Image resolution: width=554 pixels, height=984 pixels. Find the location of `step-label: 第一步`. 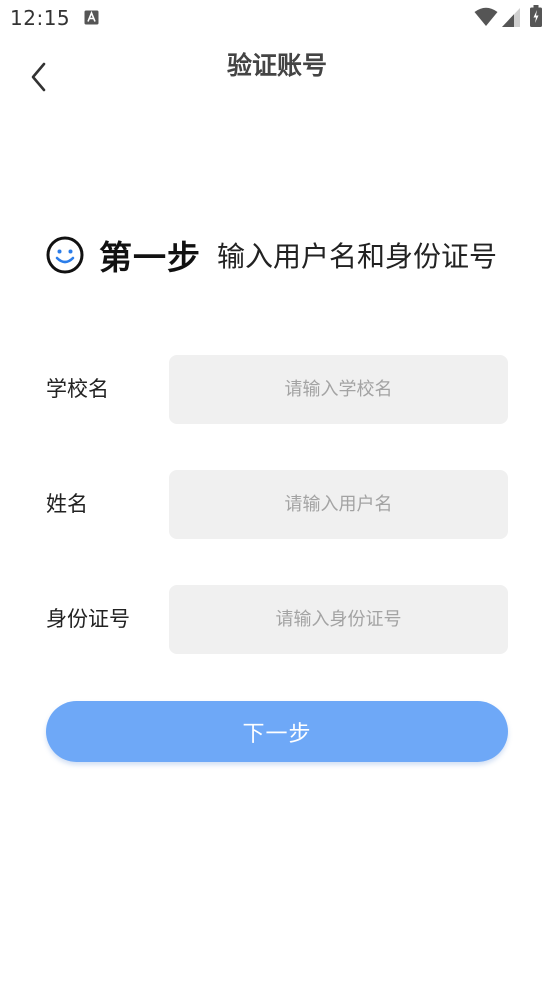

step-label: 第一步 is located at coordinates (150, 257).